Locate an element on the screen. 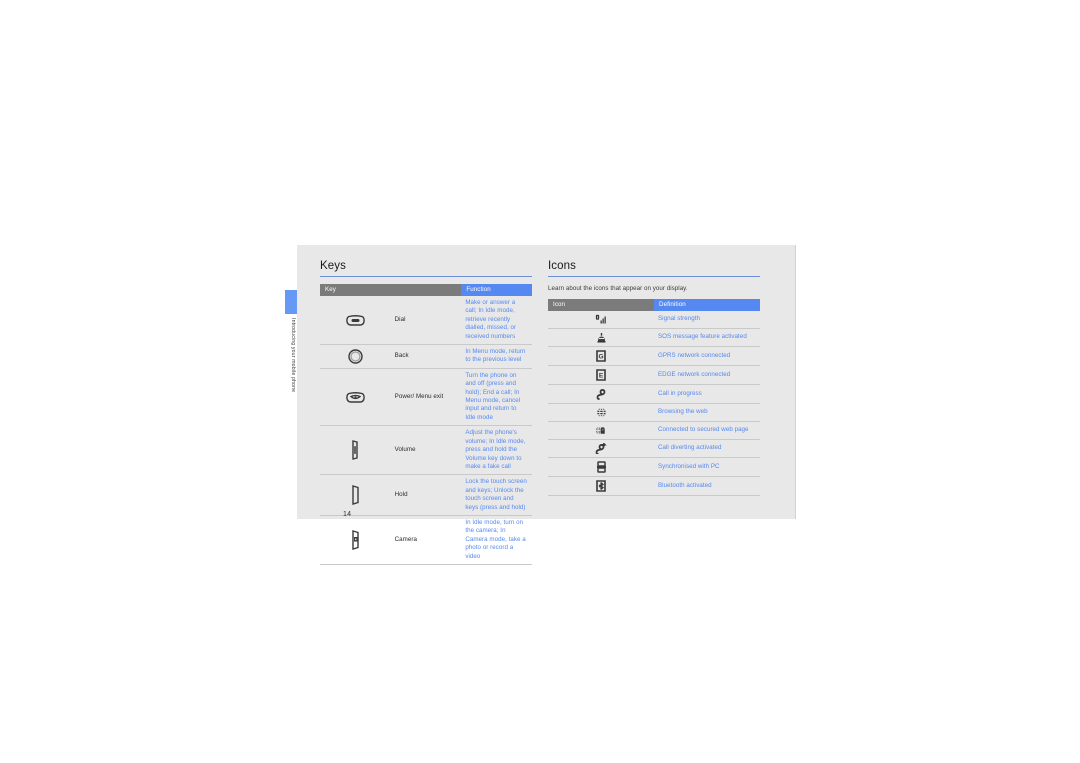 The height and width of the screenshot is (763, 1080). table-row: Synchronised with PC is located at coordinates (654, 467).